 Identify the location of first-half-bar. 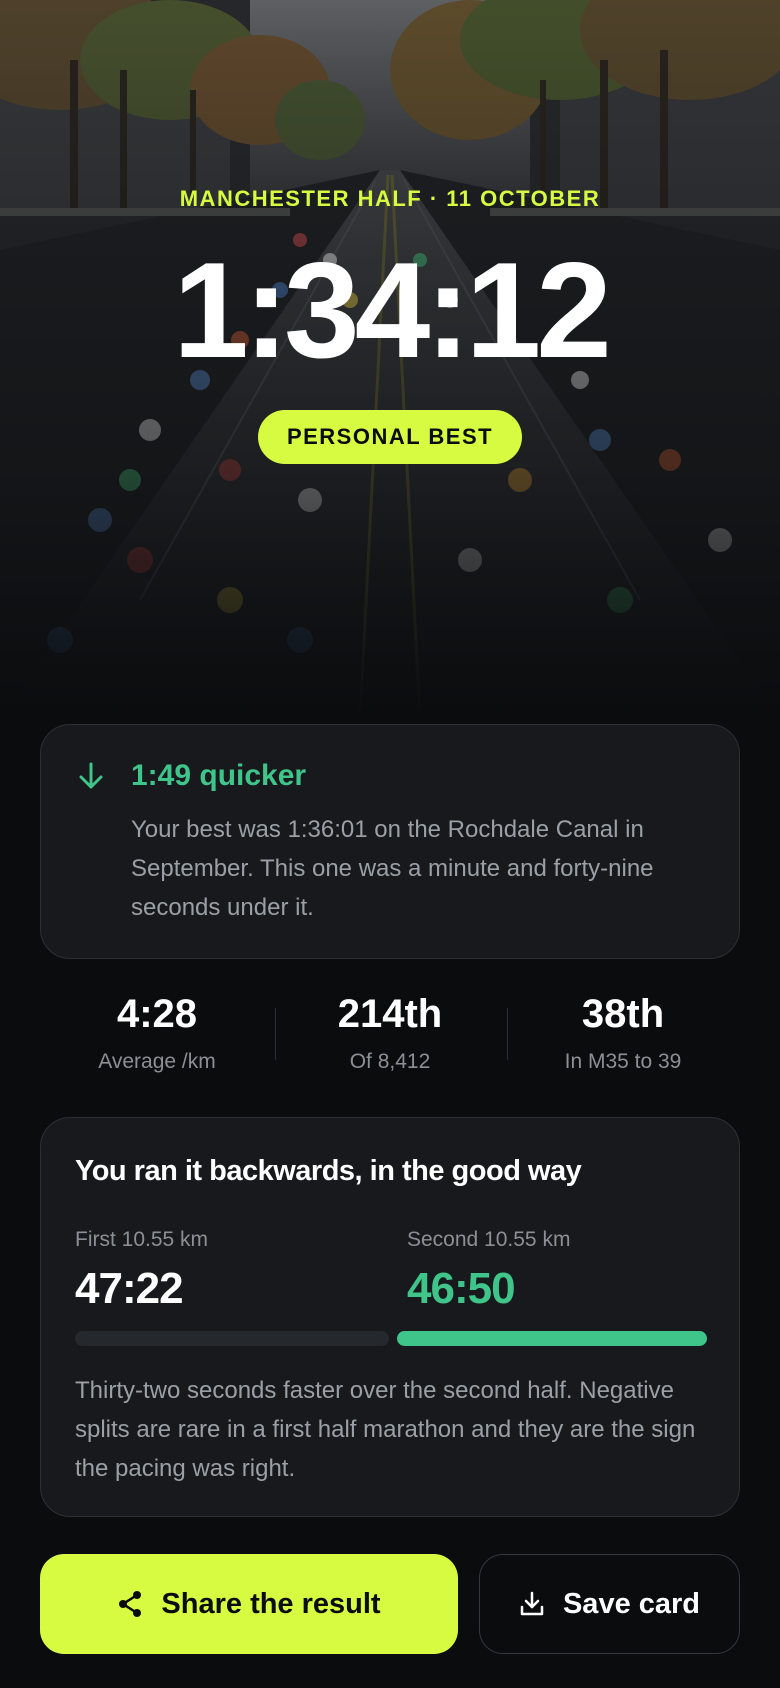
(232, 1338).